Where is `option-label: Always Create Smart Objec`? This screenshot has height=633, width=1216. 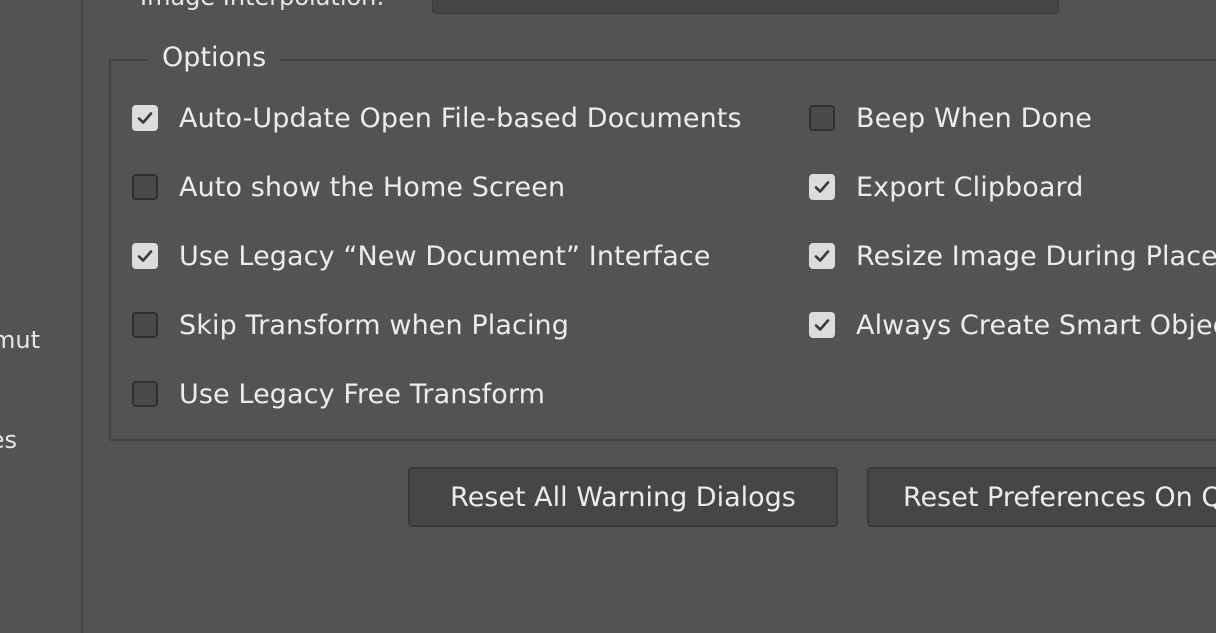
option-label: Always Create Smart Objec is located at coordinates (1036, 325).